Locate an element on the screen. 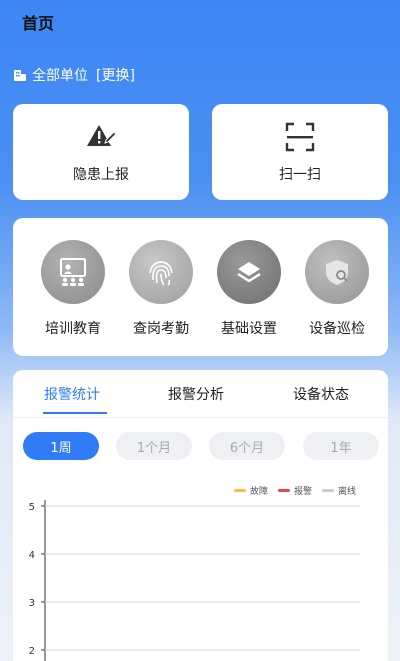  menu-item-attendance: 查岗考勤 is located at coordinates (161, 289).